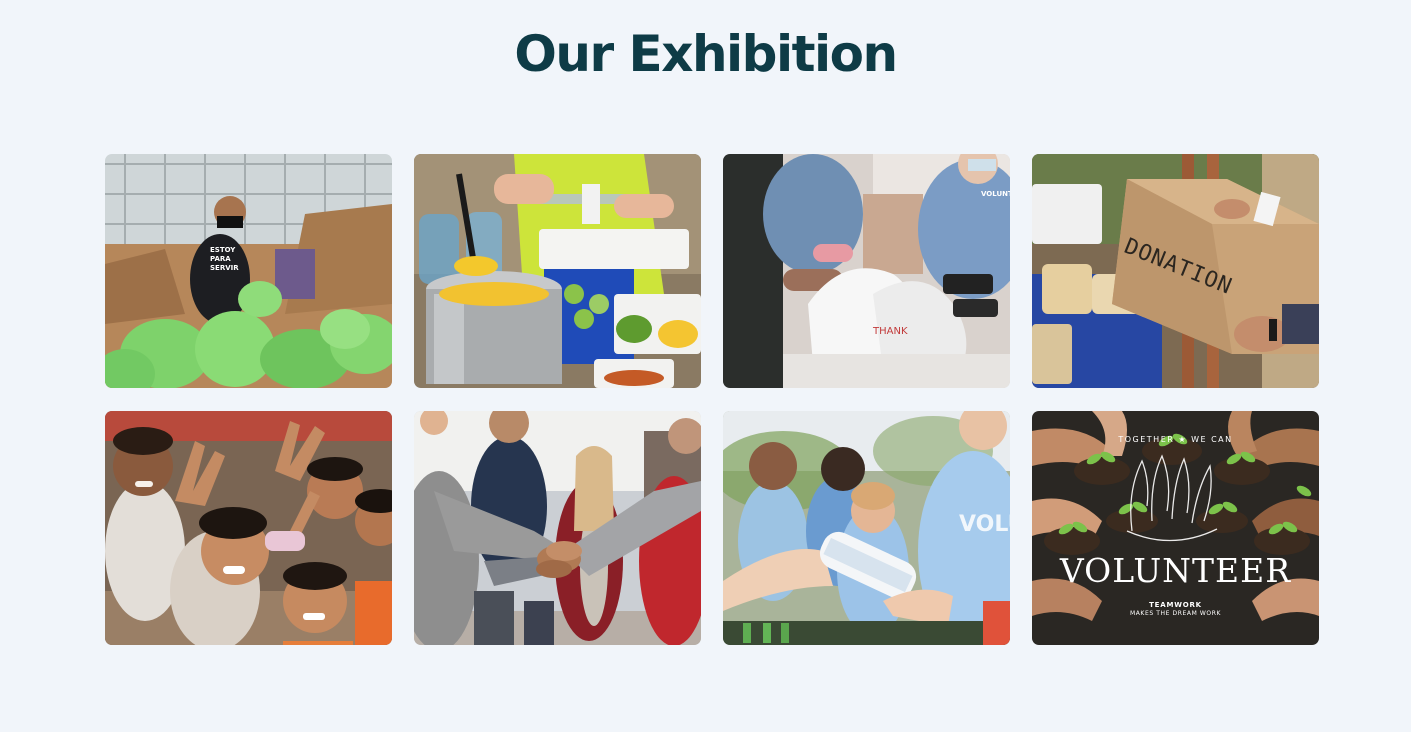 The height and width of the screenshot is (732, 1411). I want to click on food-serving-photo, so click(557, 271).